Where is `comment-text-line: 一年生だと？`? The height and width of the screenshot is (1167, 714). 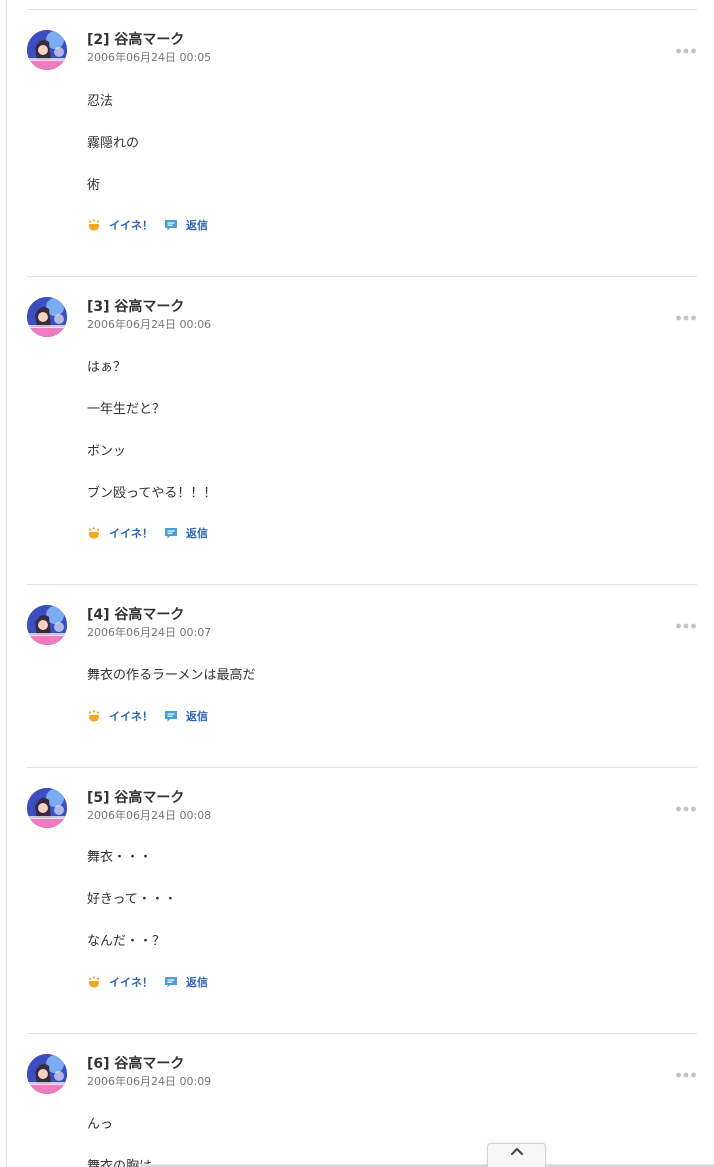 comment-text-line: 一年生だと？ is located at coordinates (126, 409).